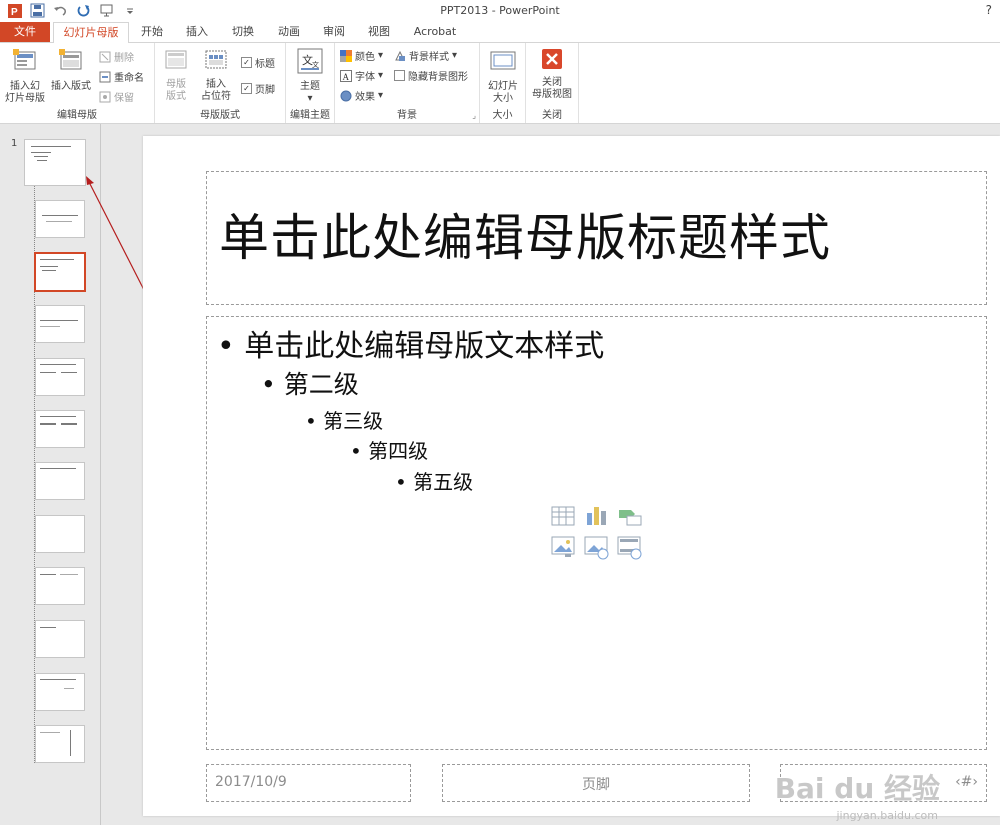  Describe the element at coordinates (365, 57) in the screenshot. I see `colors-label: 颜色` at that location.